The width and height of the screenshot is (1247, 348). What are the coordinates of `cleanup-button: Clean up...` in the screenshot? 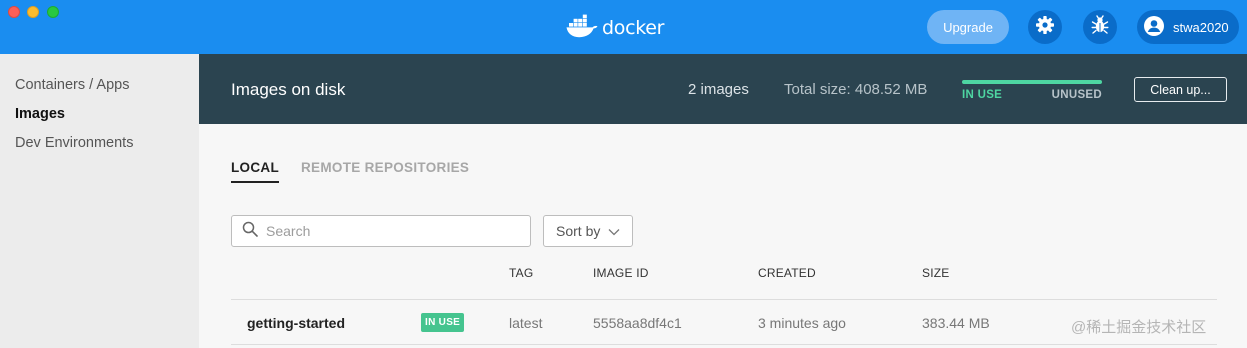 It's located at (1180, 89).